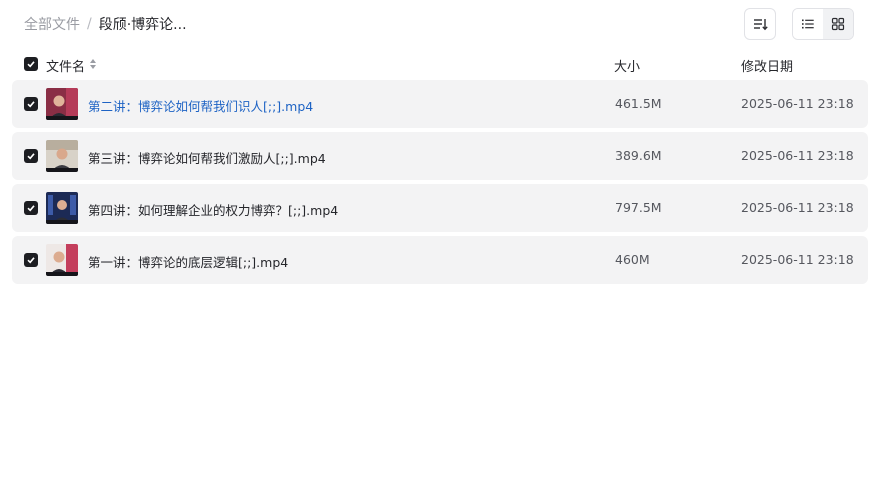  I want to click on file-size: 460M, so click(632, 259).